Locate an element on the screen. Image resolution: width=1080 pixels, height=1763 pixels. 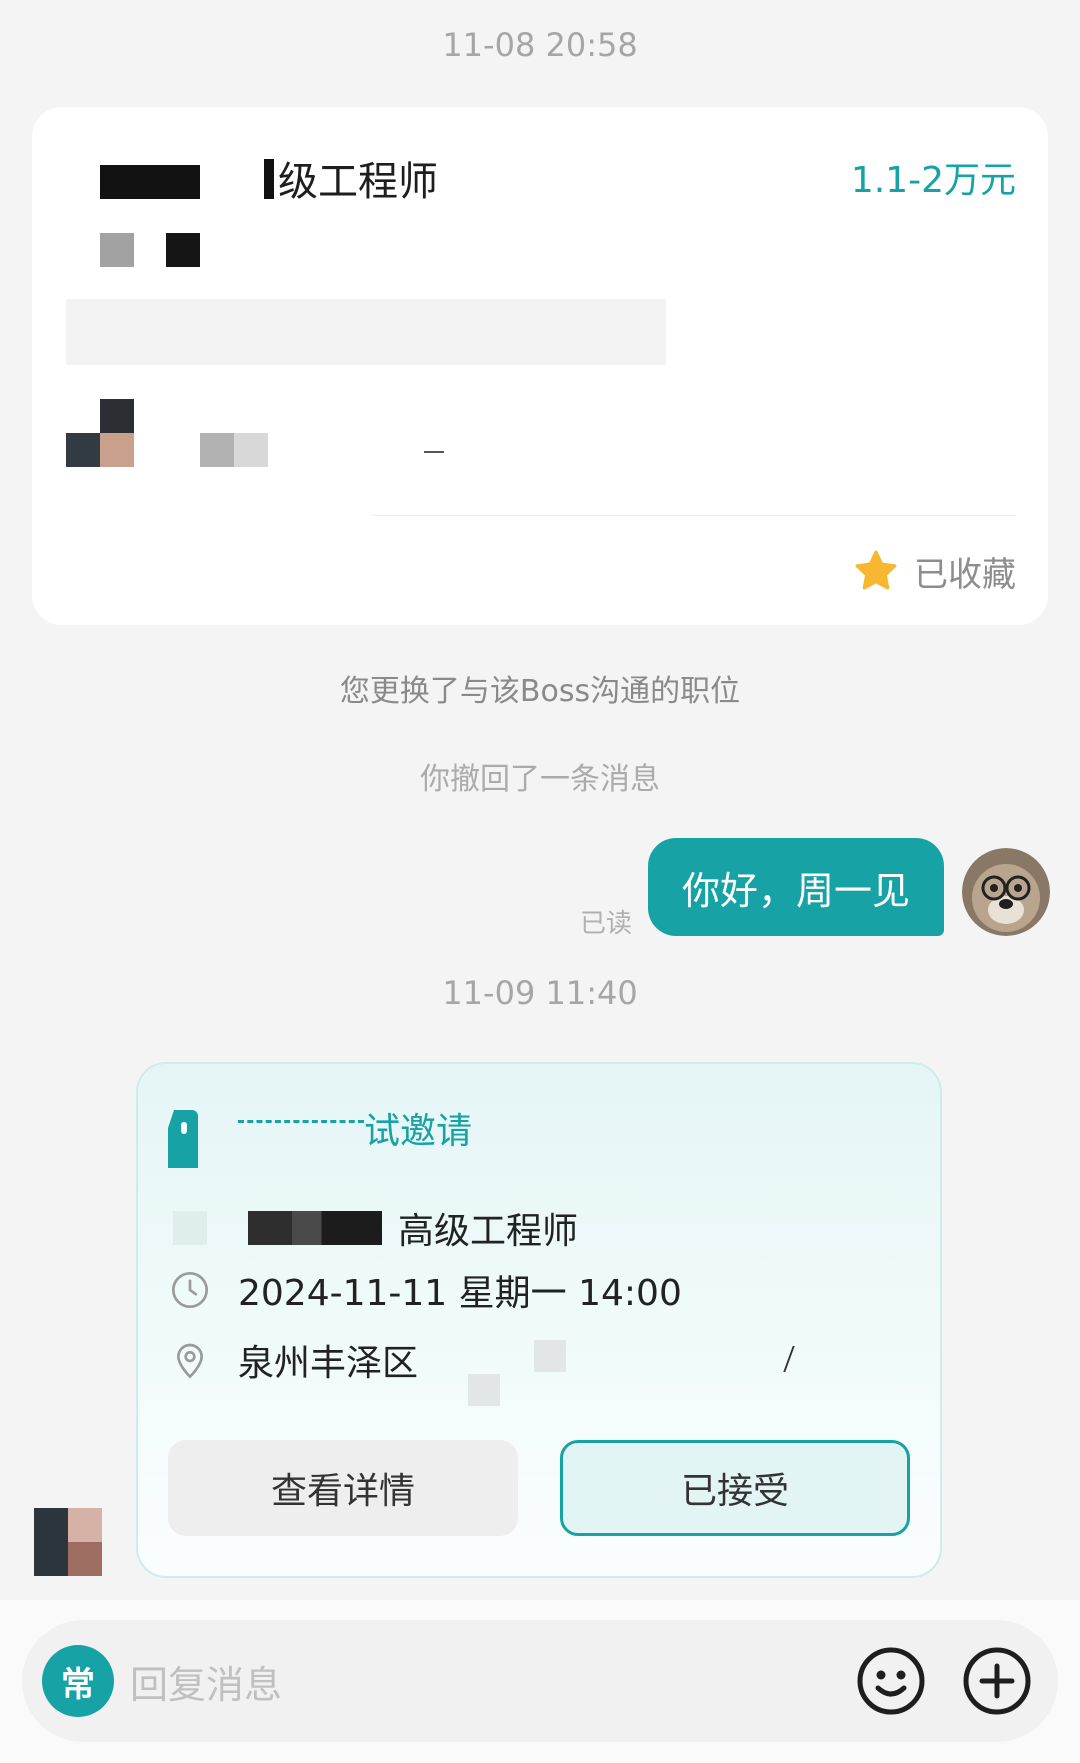
invite-position: 高级工程师 is located at coordinates (488, 1231).